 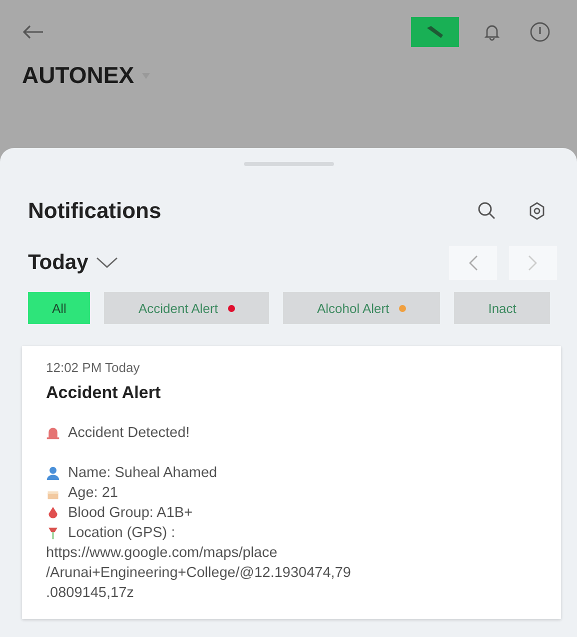 What do you see at coordinates (130, 513) in the screenshot?
I see `detail-text: Blood Group: A1B+` at bounding box center [130, 513].